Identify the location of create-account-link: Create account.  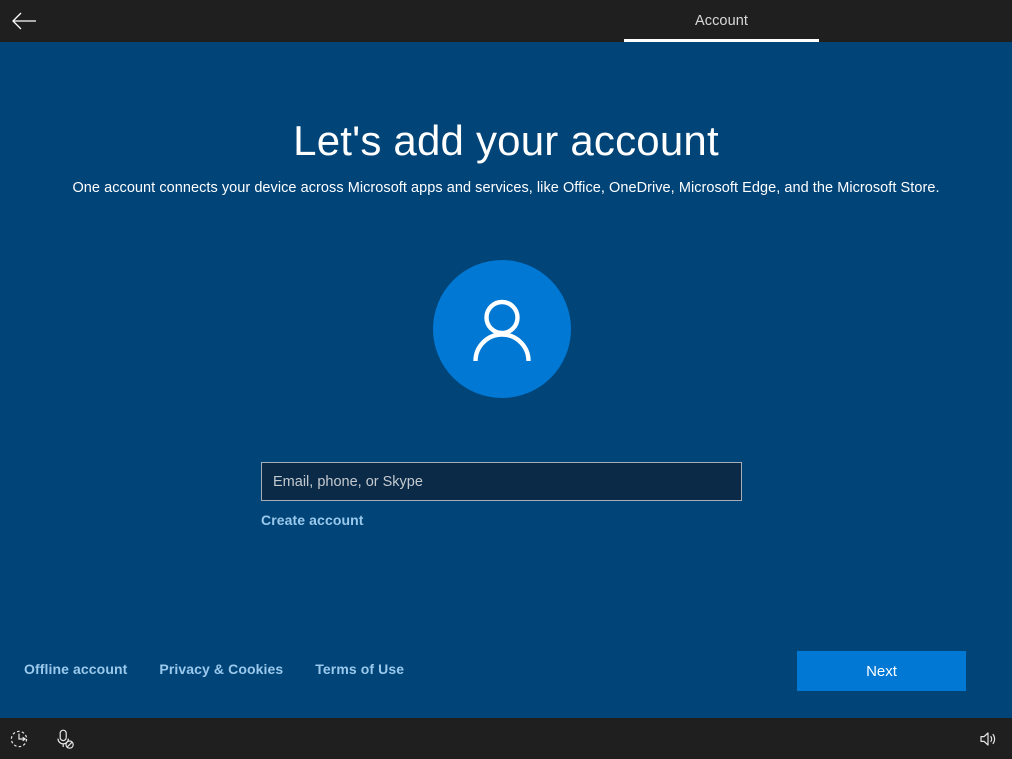
(312, 520).